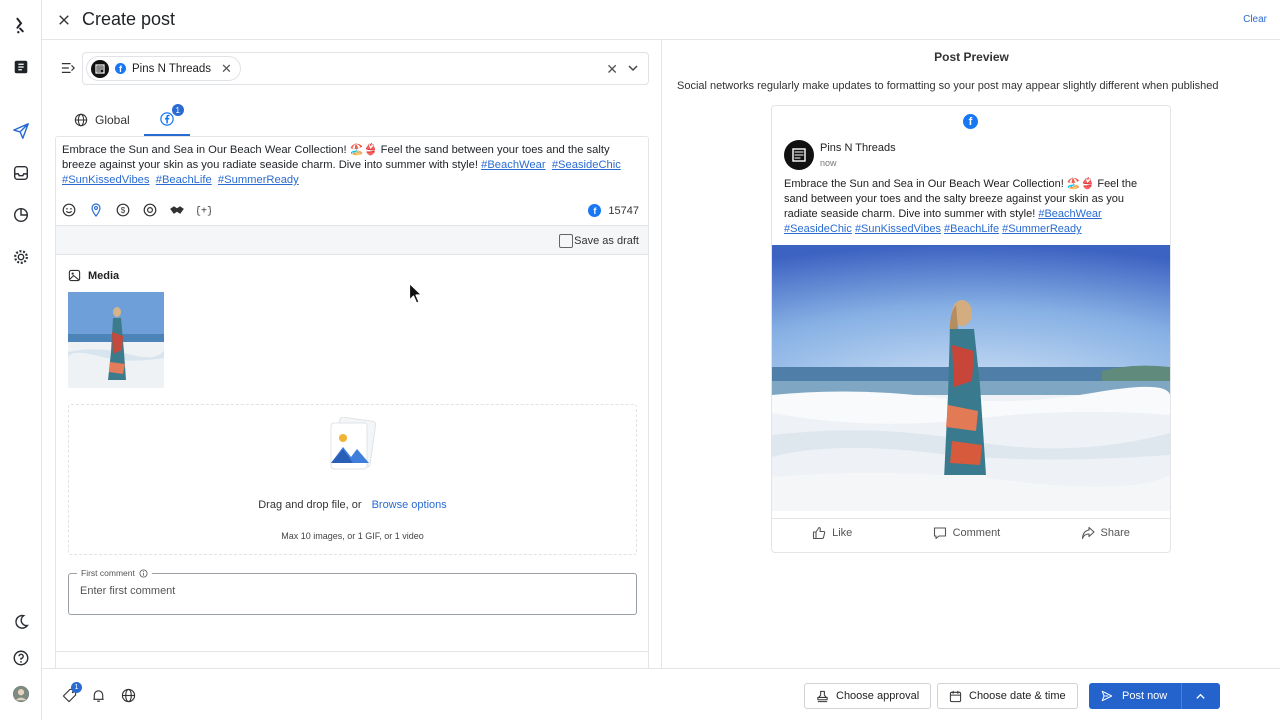 The height and width of the screenshot is (720, 1280). I want to click on mention-icon, so click(150, 210).